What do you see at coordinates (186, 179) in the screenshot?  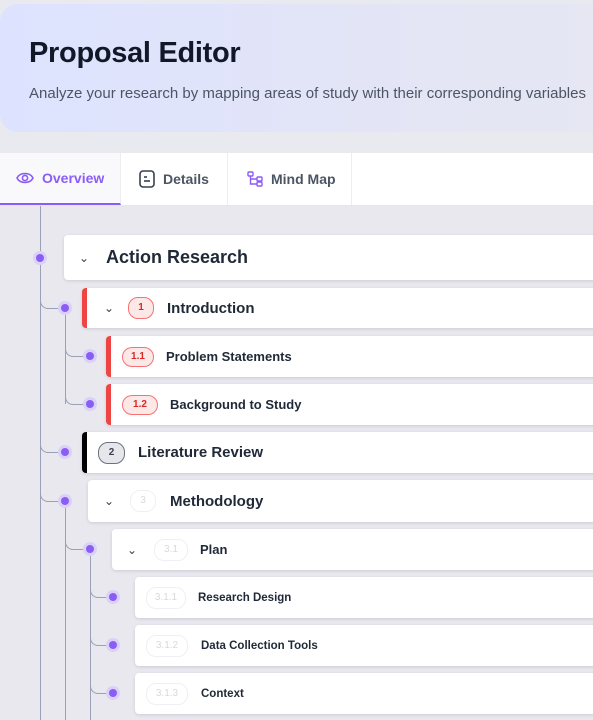 I see `tab-details-label: Details` at bounding box center [186, 179].